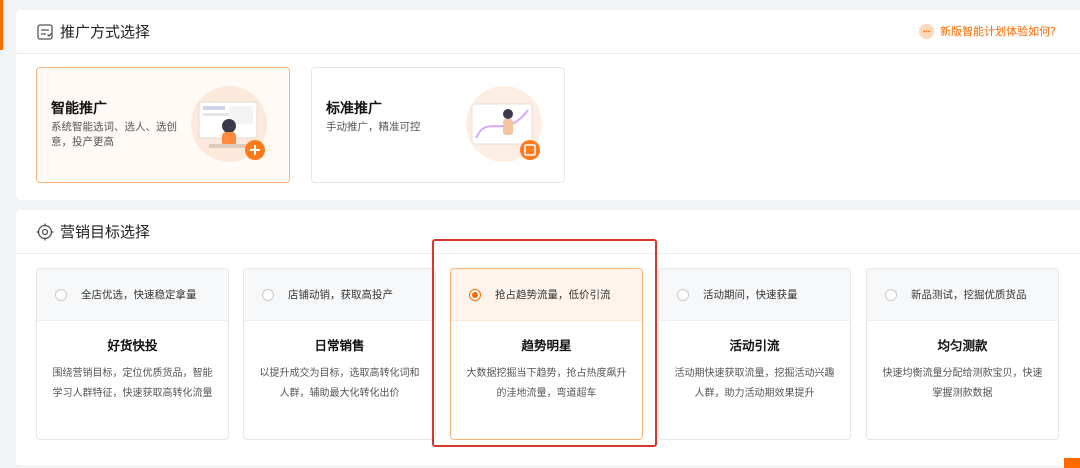 Image resolution: width=1080 pixels, height=468 pixels. What do you see at coordinates (132, 345) in the screenshot?
I see `goal-name: 好货快投` at bounding box center [132, 345].